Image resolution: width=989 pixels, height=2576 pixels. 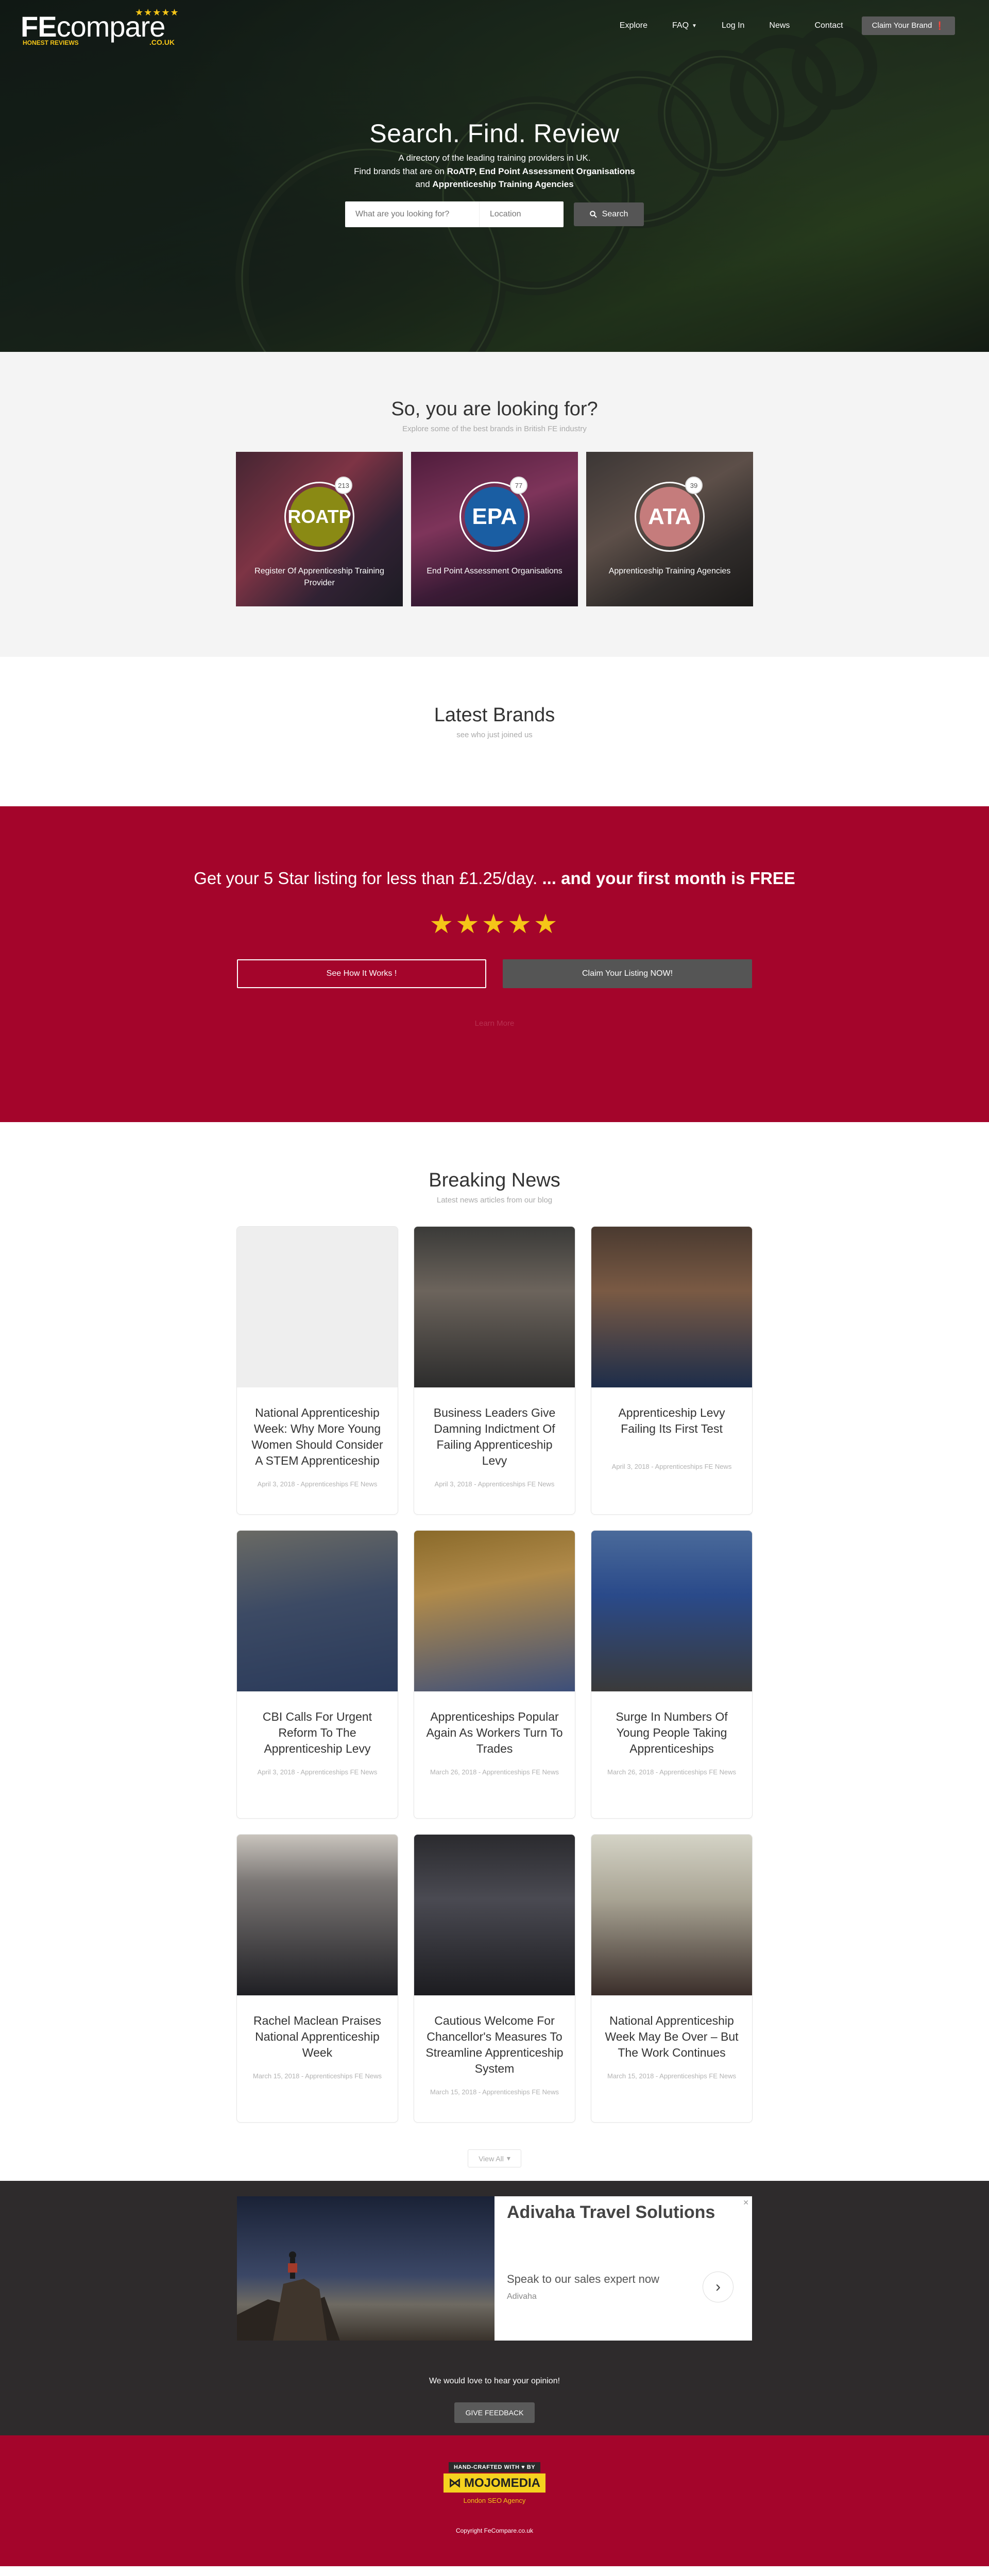 I want to click on feedback-text: We would love to hear your opinion!, so click(x=494, y=2381).